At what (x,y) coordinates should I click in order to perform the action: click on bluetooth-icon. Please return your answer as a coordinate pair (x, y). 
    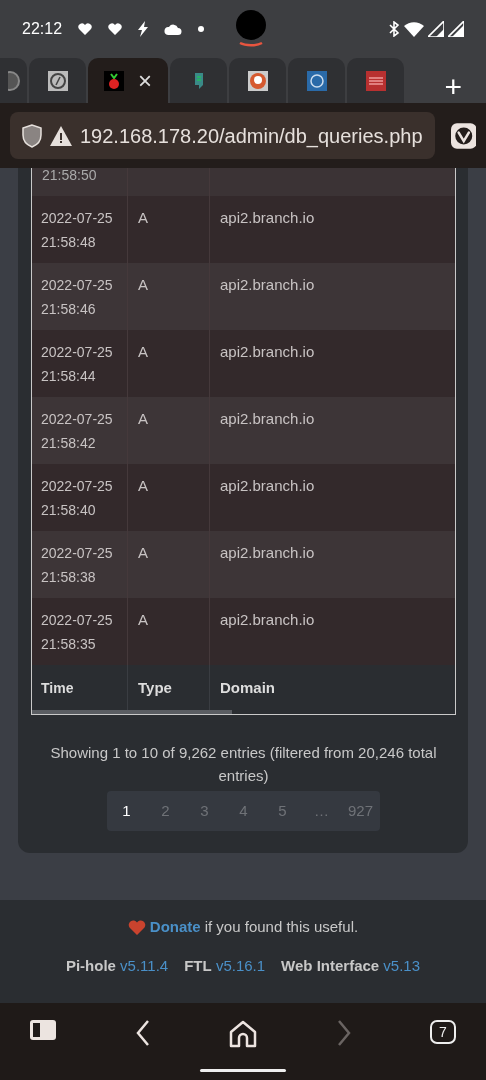
    Looking at the image, I should click on (394, 29).